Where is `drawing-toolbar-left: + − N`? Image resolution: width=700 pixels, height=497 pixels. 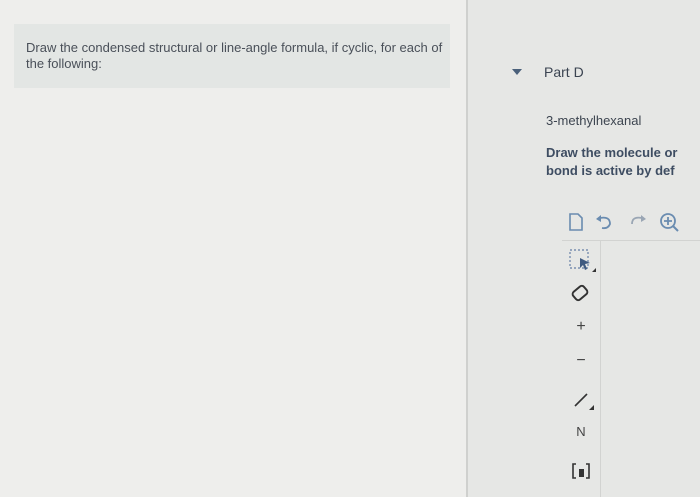 drawing-toolbar-left: + − N is located at coordinates (581, 368).